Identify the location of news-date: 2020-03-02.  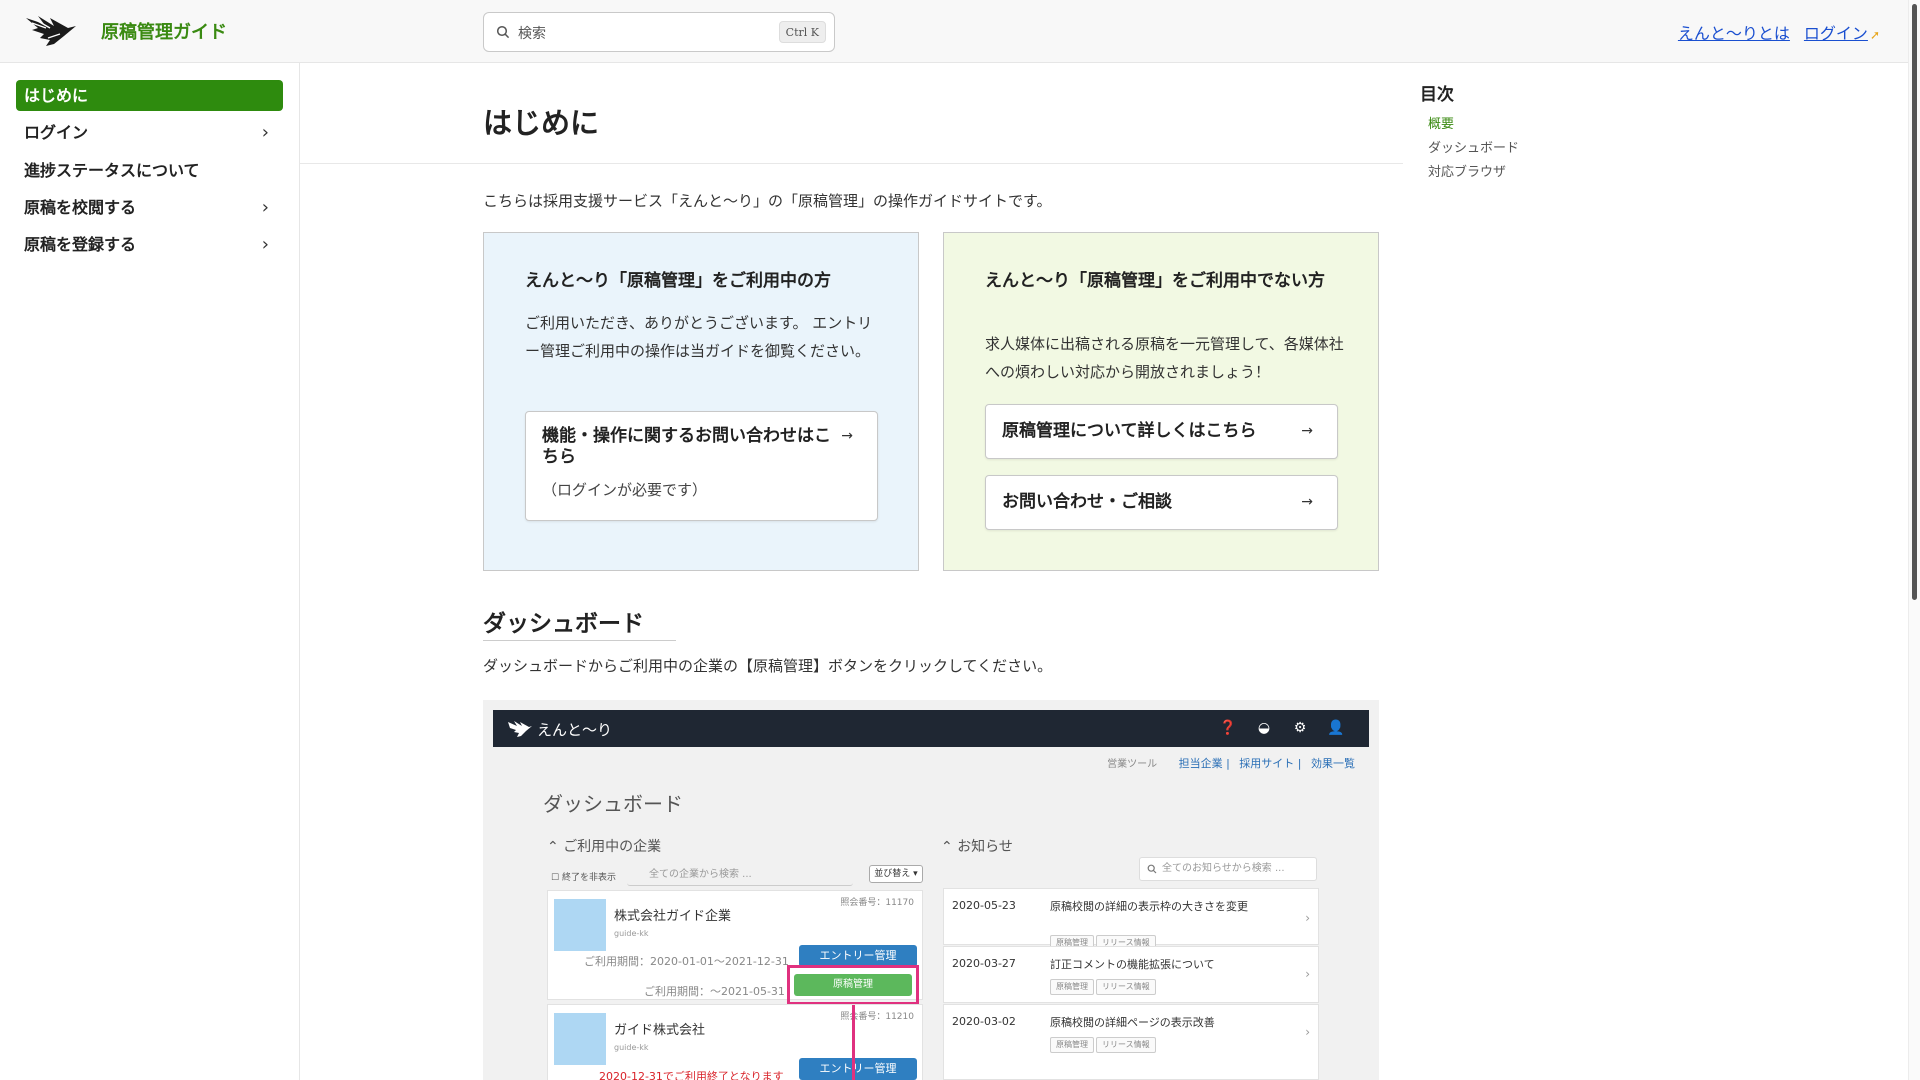
(984, 1021).